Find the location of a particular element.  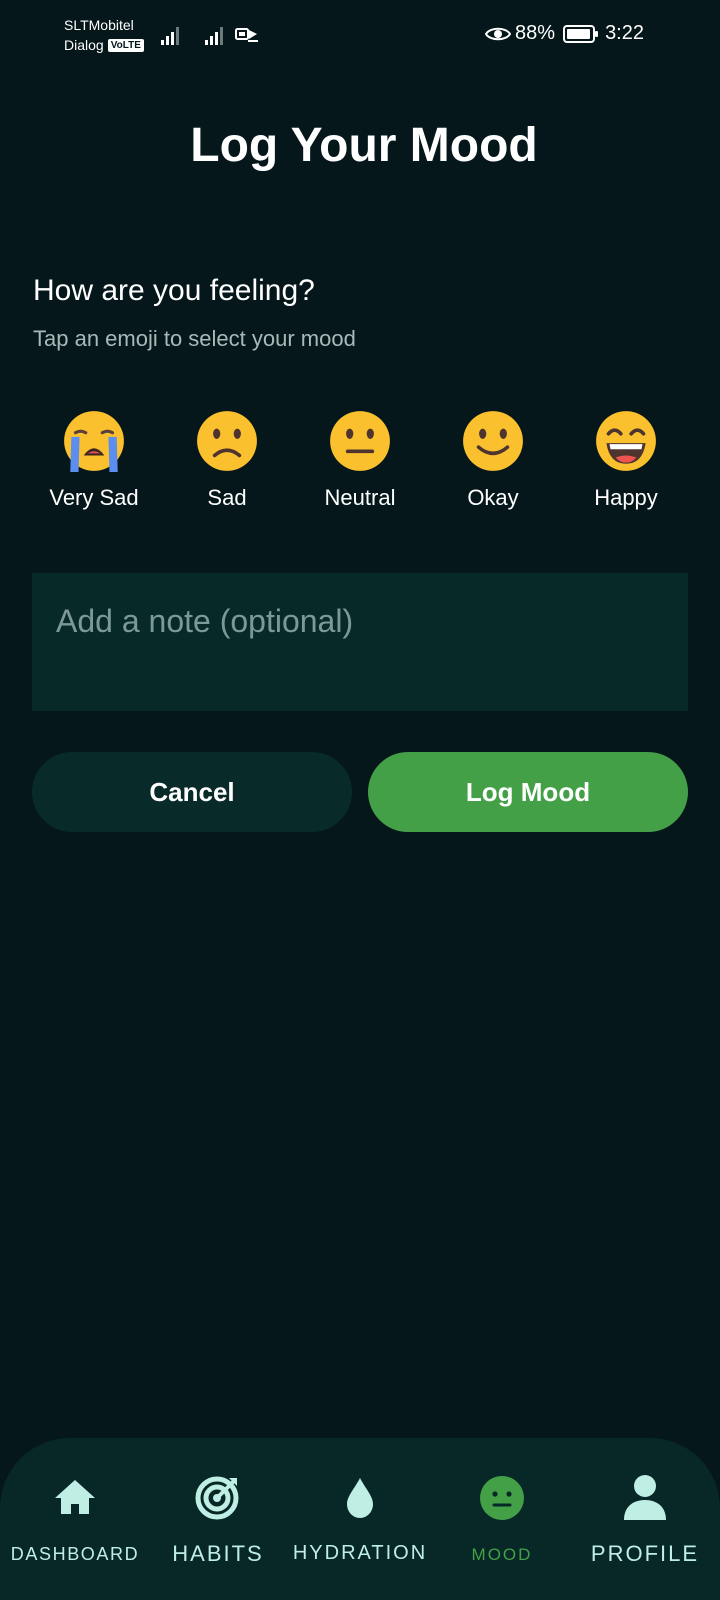

mood-label: Okay is located at coordinates (493, 497).